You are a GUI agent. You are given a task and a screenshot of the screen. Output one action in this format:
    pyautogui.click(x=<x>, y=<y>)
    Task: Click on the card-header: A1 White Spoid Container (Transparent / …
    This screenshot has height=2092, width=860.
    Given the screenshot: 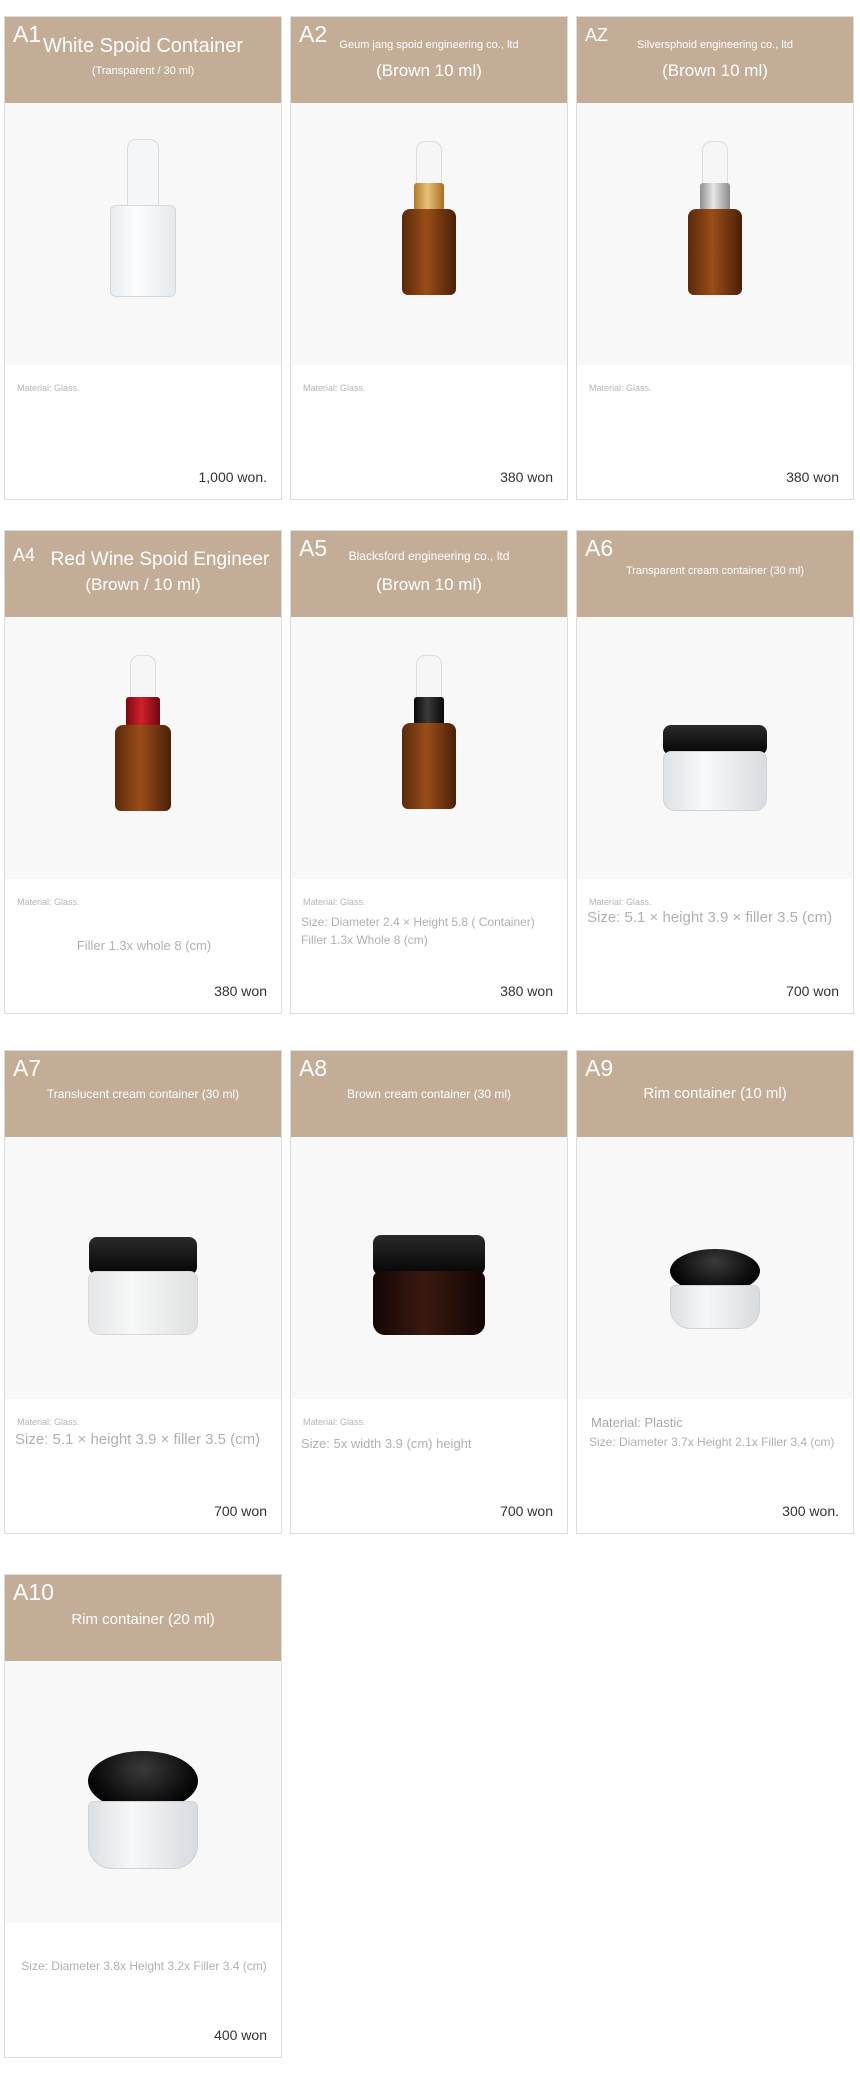 What is the action you would take?
    pyautogui.click(x=143, y=60)
    